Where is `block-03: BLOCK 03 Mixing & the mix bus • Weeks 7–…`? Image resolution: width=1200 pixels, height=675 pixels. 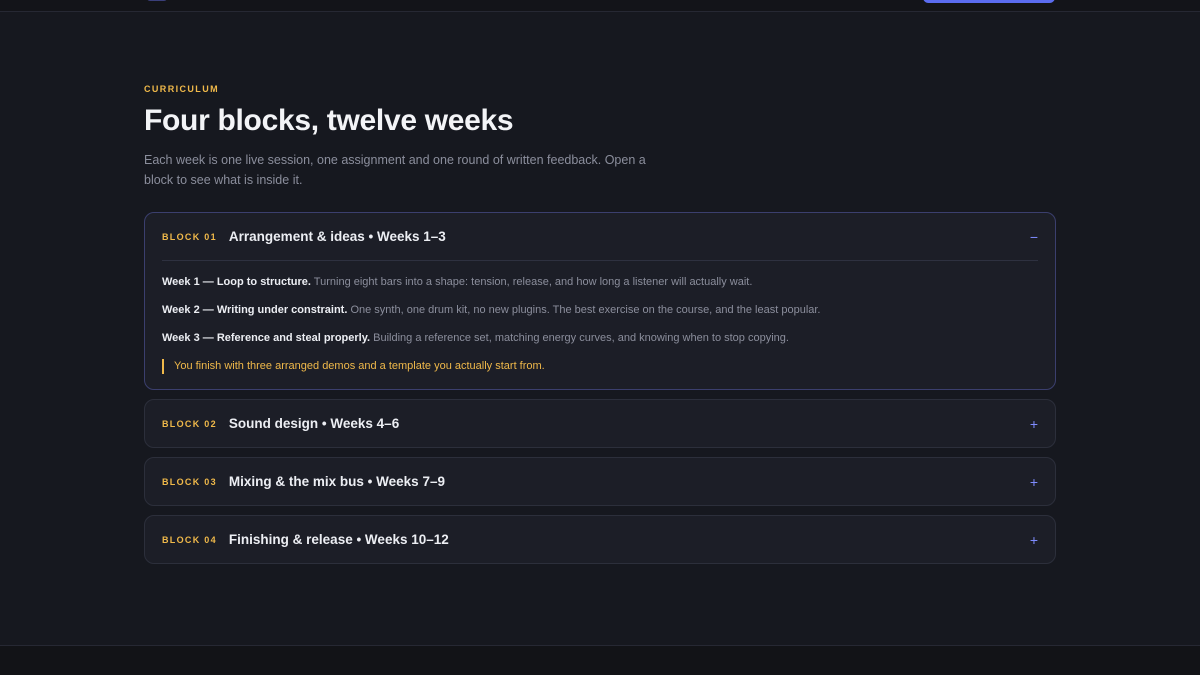
block-03: BLOCK 03 Mixing & the mix bus • Weeks 7–… is located at coordinates (600, 481).